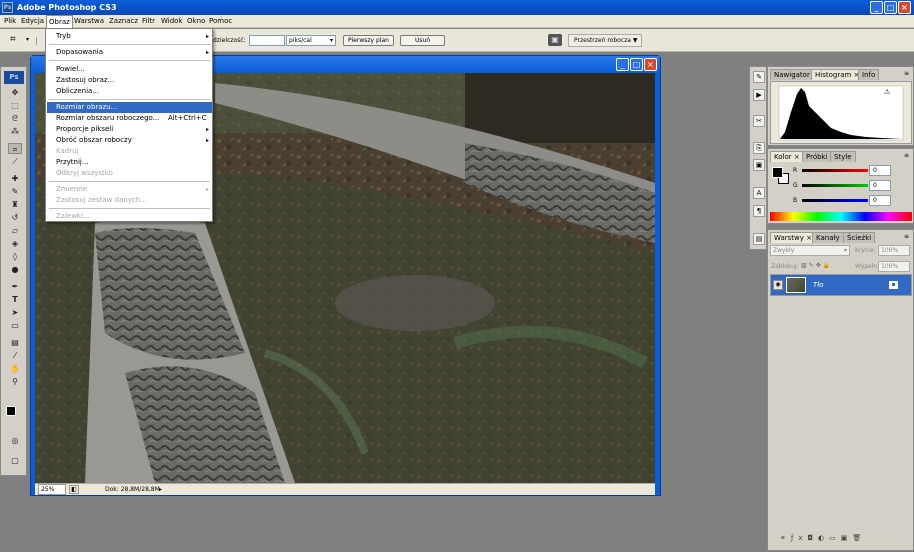 Image resolution: width=914 pixels, height=552 pixels. I want to click on zoom-level-field: 25%, so click(52, 489).